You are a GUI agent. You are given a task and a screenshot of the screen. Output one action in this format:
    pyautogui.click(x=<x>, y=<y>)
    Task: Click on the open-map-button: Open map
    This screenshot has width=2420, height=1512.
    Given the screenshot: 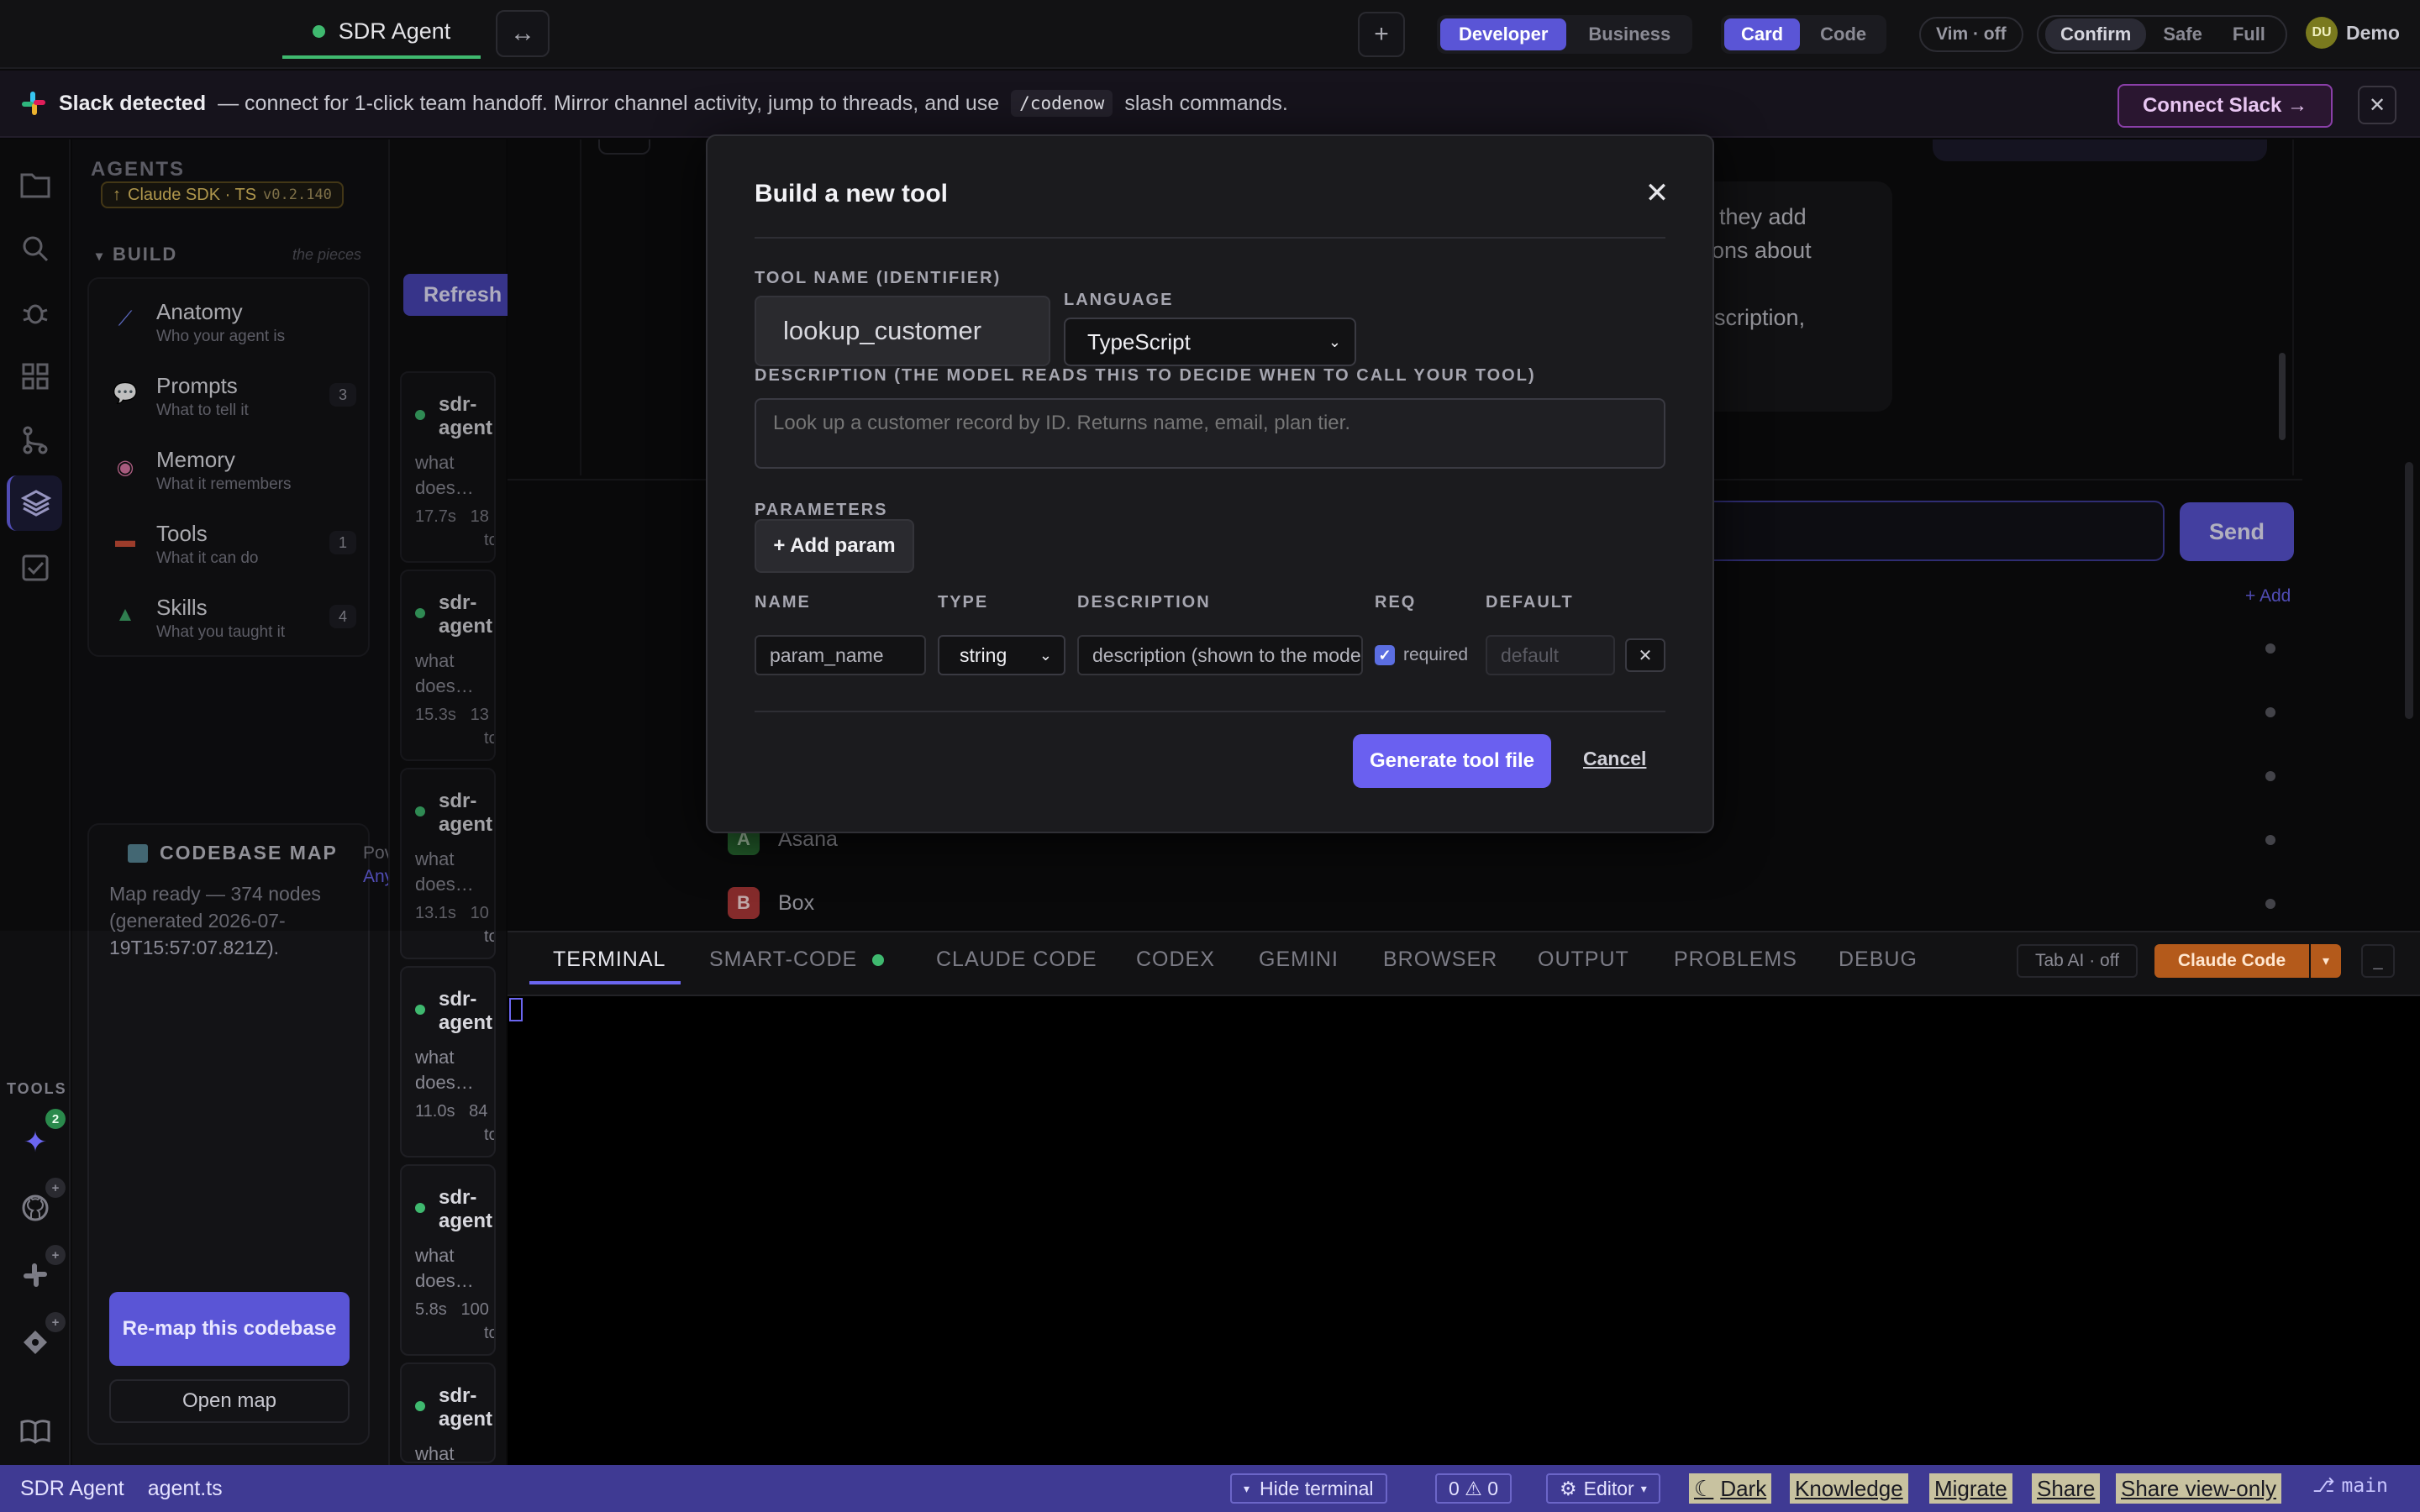 What is the action you would take?
    pyautogui.click(x=229, y=1401)
    